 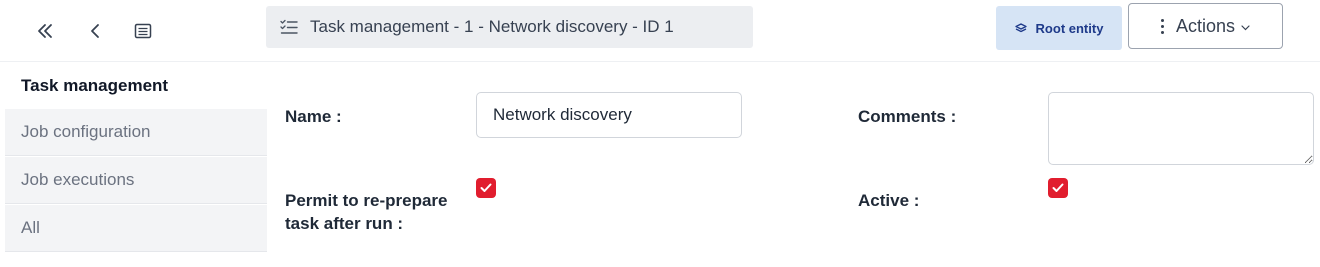 What do you see at coordinates (1069, 28) in the screenshot?
I see `root-entity-label: Root entity` at bounding box center [1069, 28].